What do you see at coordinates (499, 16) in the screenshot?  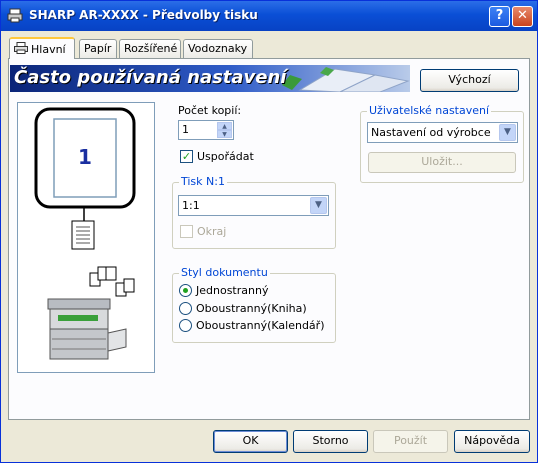 I see `help-title-button: ?` at bounding box center [499, 16].